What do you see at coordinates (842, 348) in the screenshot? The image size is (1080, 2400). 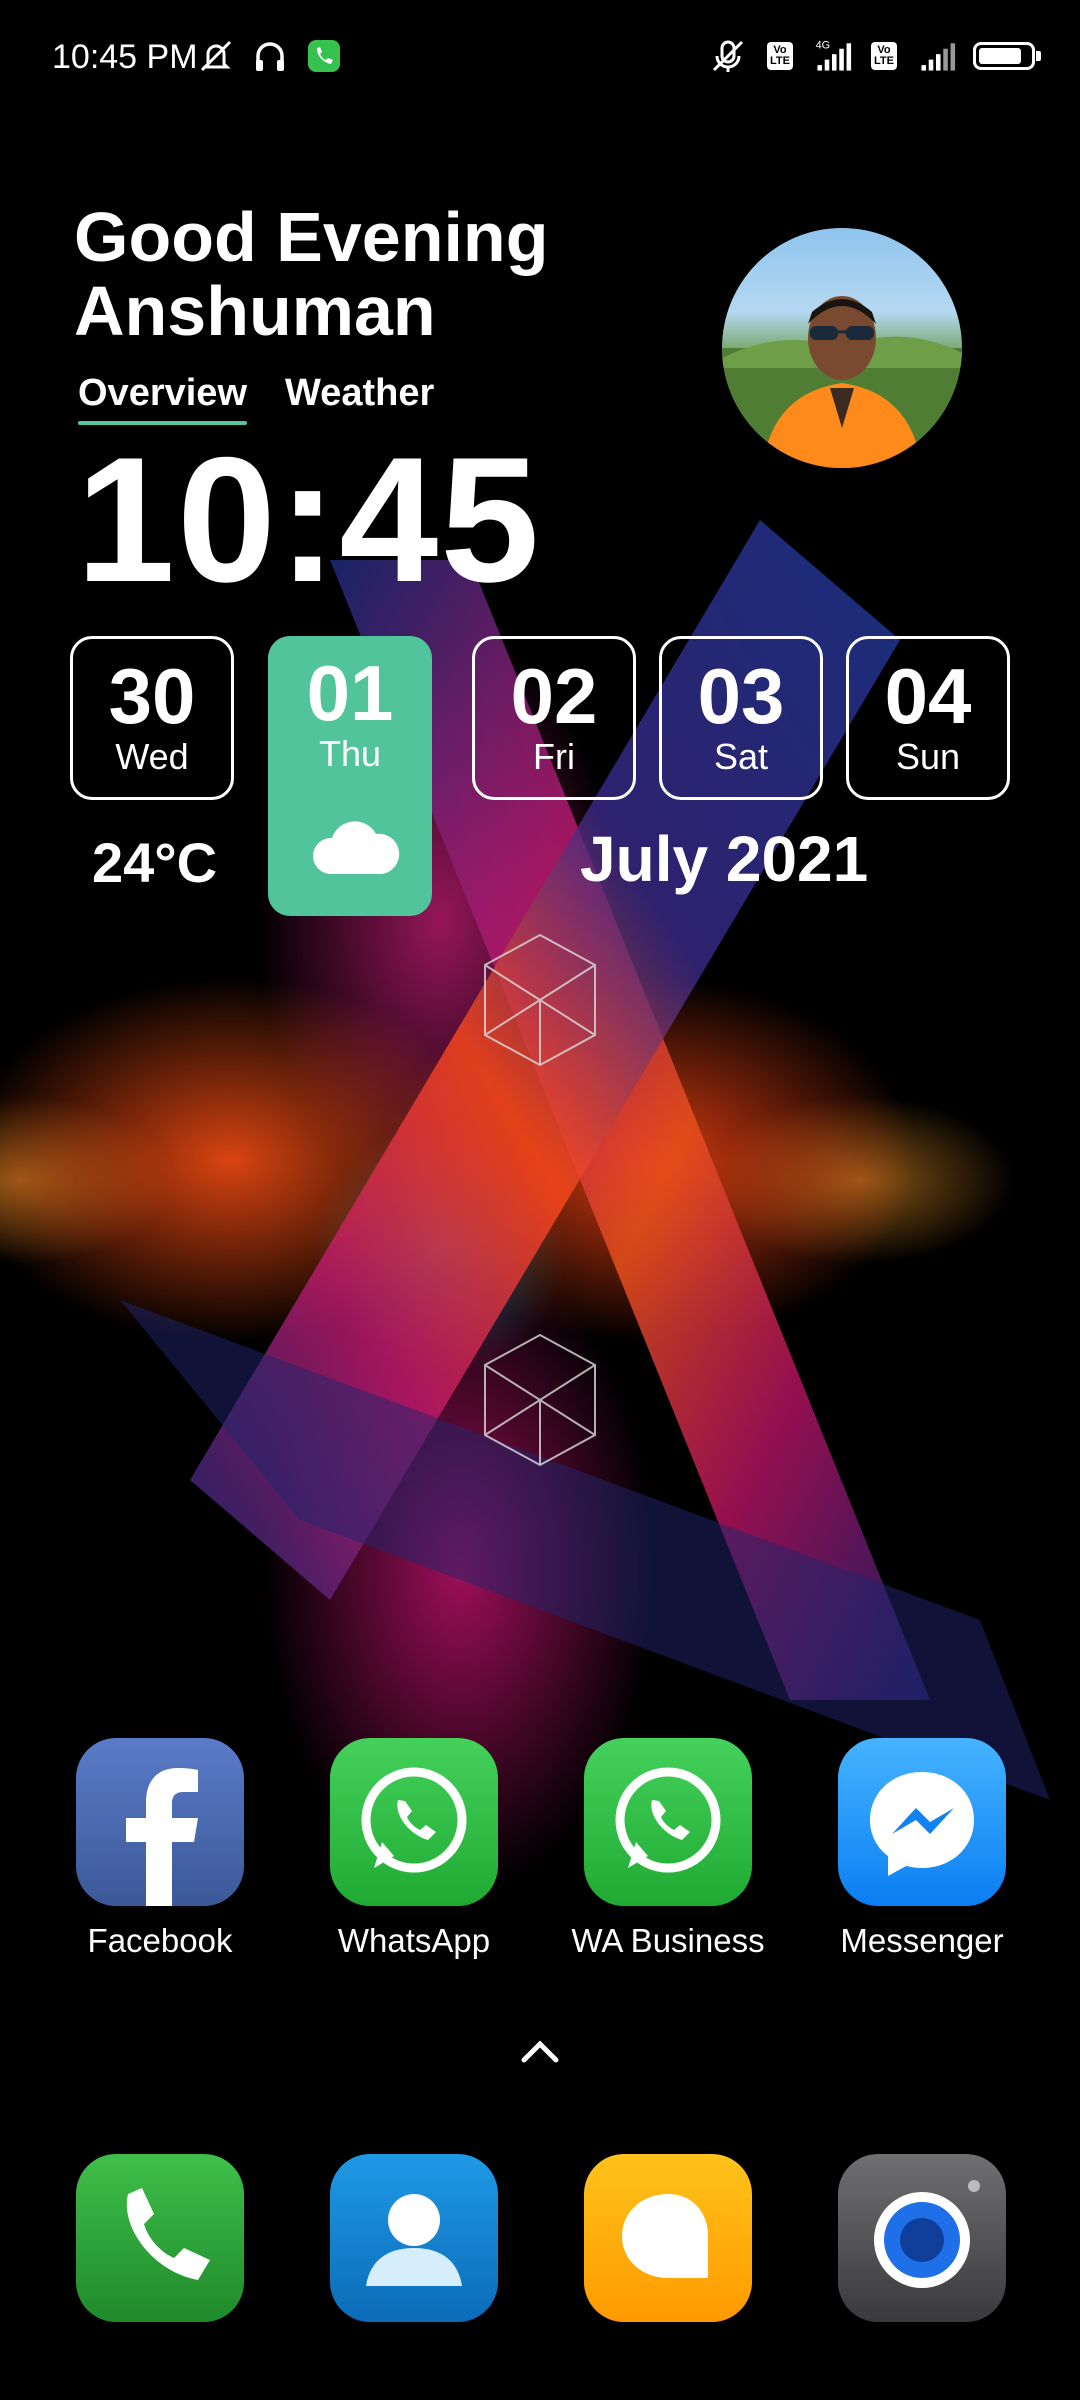 I see `avatar` at bounding box center [842, 348].